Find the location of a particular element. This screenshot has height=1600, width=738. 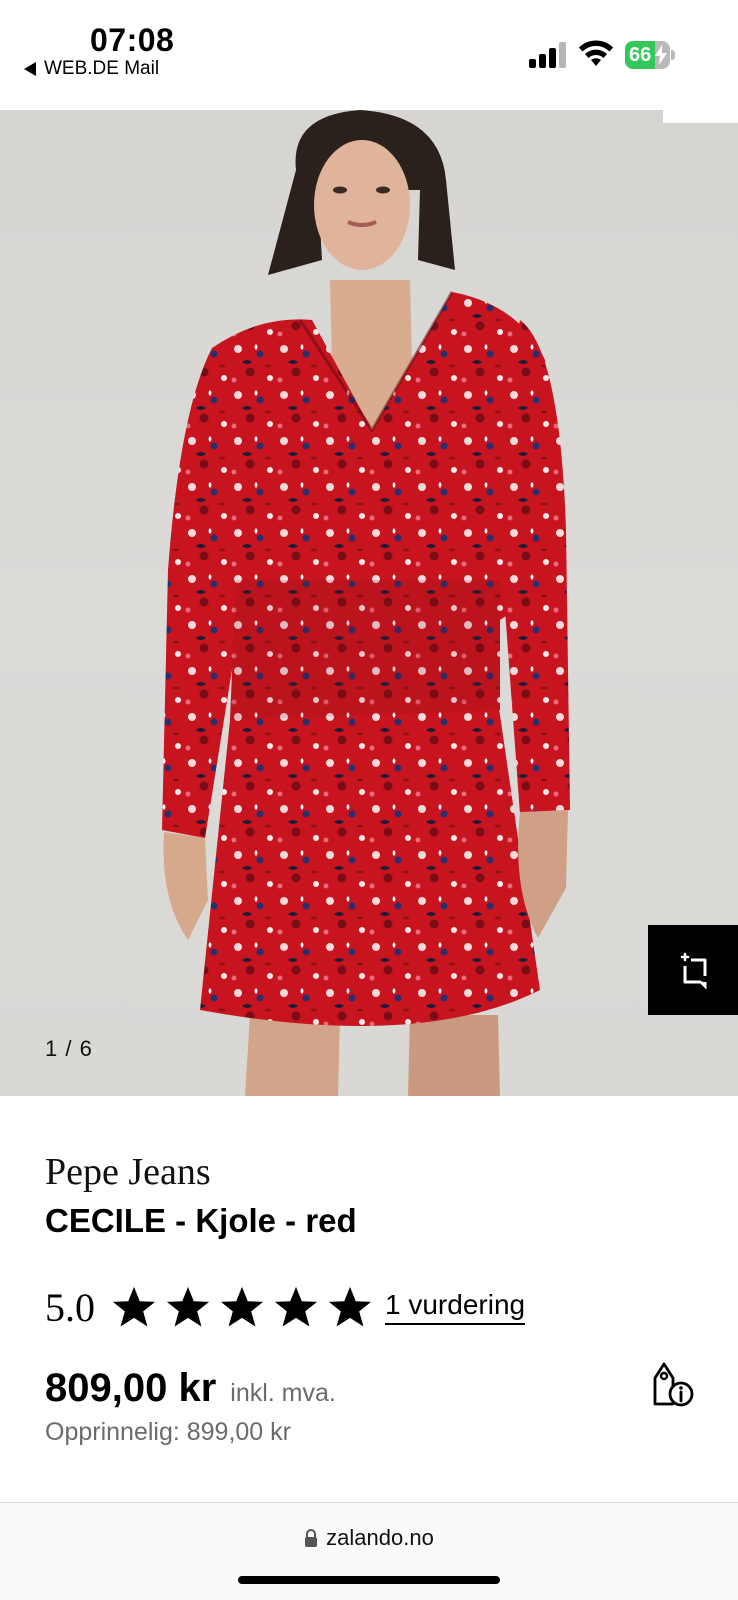

lock-icon is located at coordinates (311, 1538).